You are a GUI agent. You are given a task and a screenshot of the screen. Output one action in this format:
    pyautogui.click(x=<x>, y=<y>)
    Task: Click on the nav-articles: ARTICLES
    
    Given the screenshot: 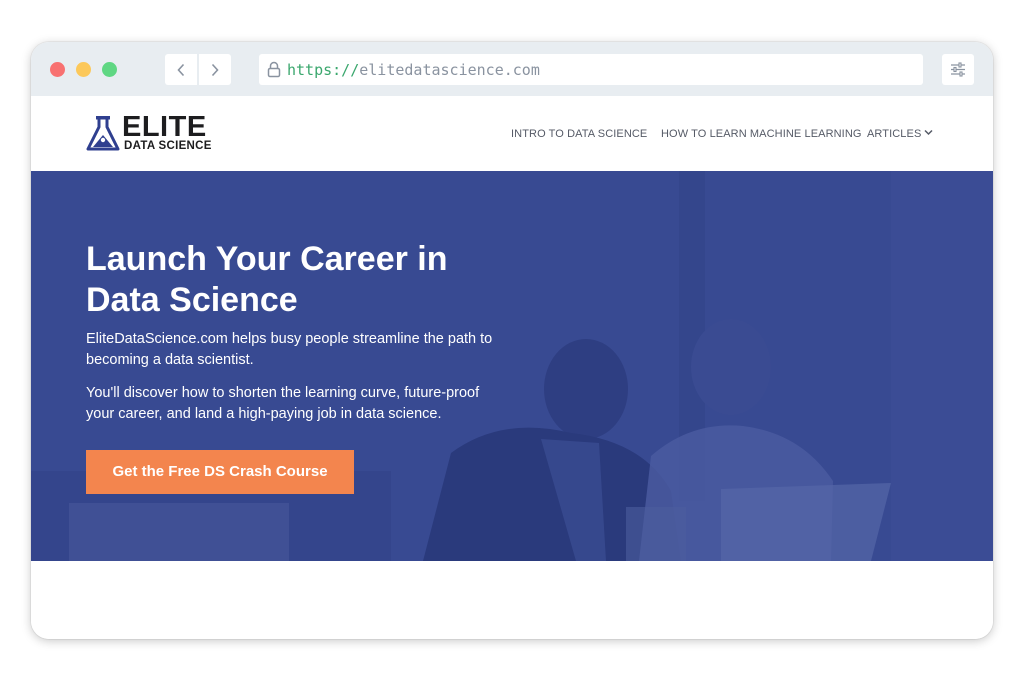 What is the action you would take?
    pyautogui.click(x=894, y=134)
    